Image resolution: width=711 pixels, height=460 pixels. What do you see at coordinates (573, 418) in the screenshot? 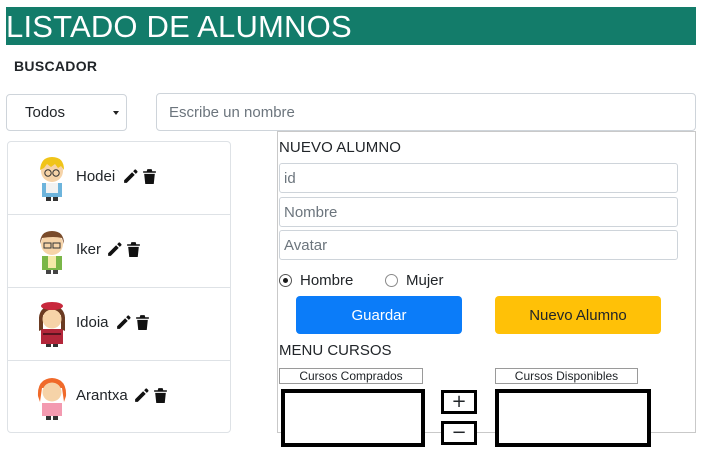
I see `available-courses-list` at bounding box center [573, 418].